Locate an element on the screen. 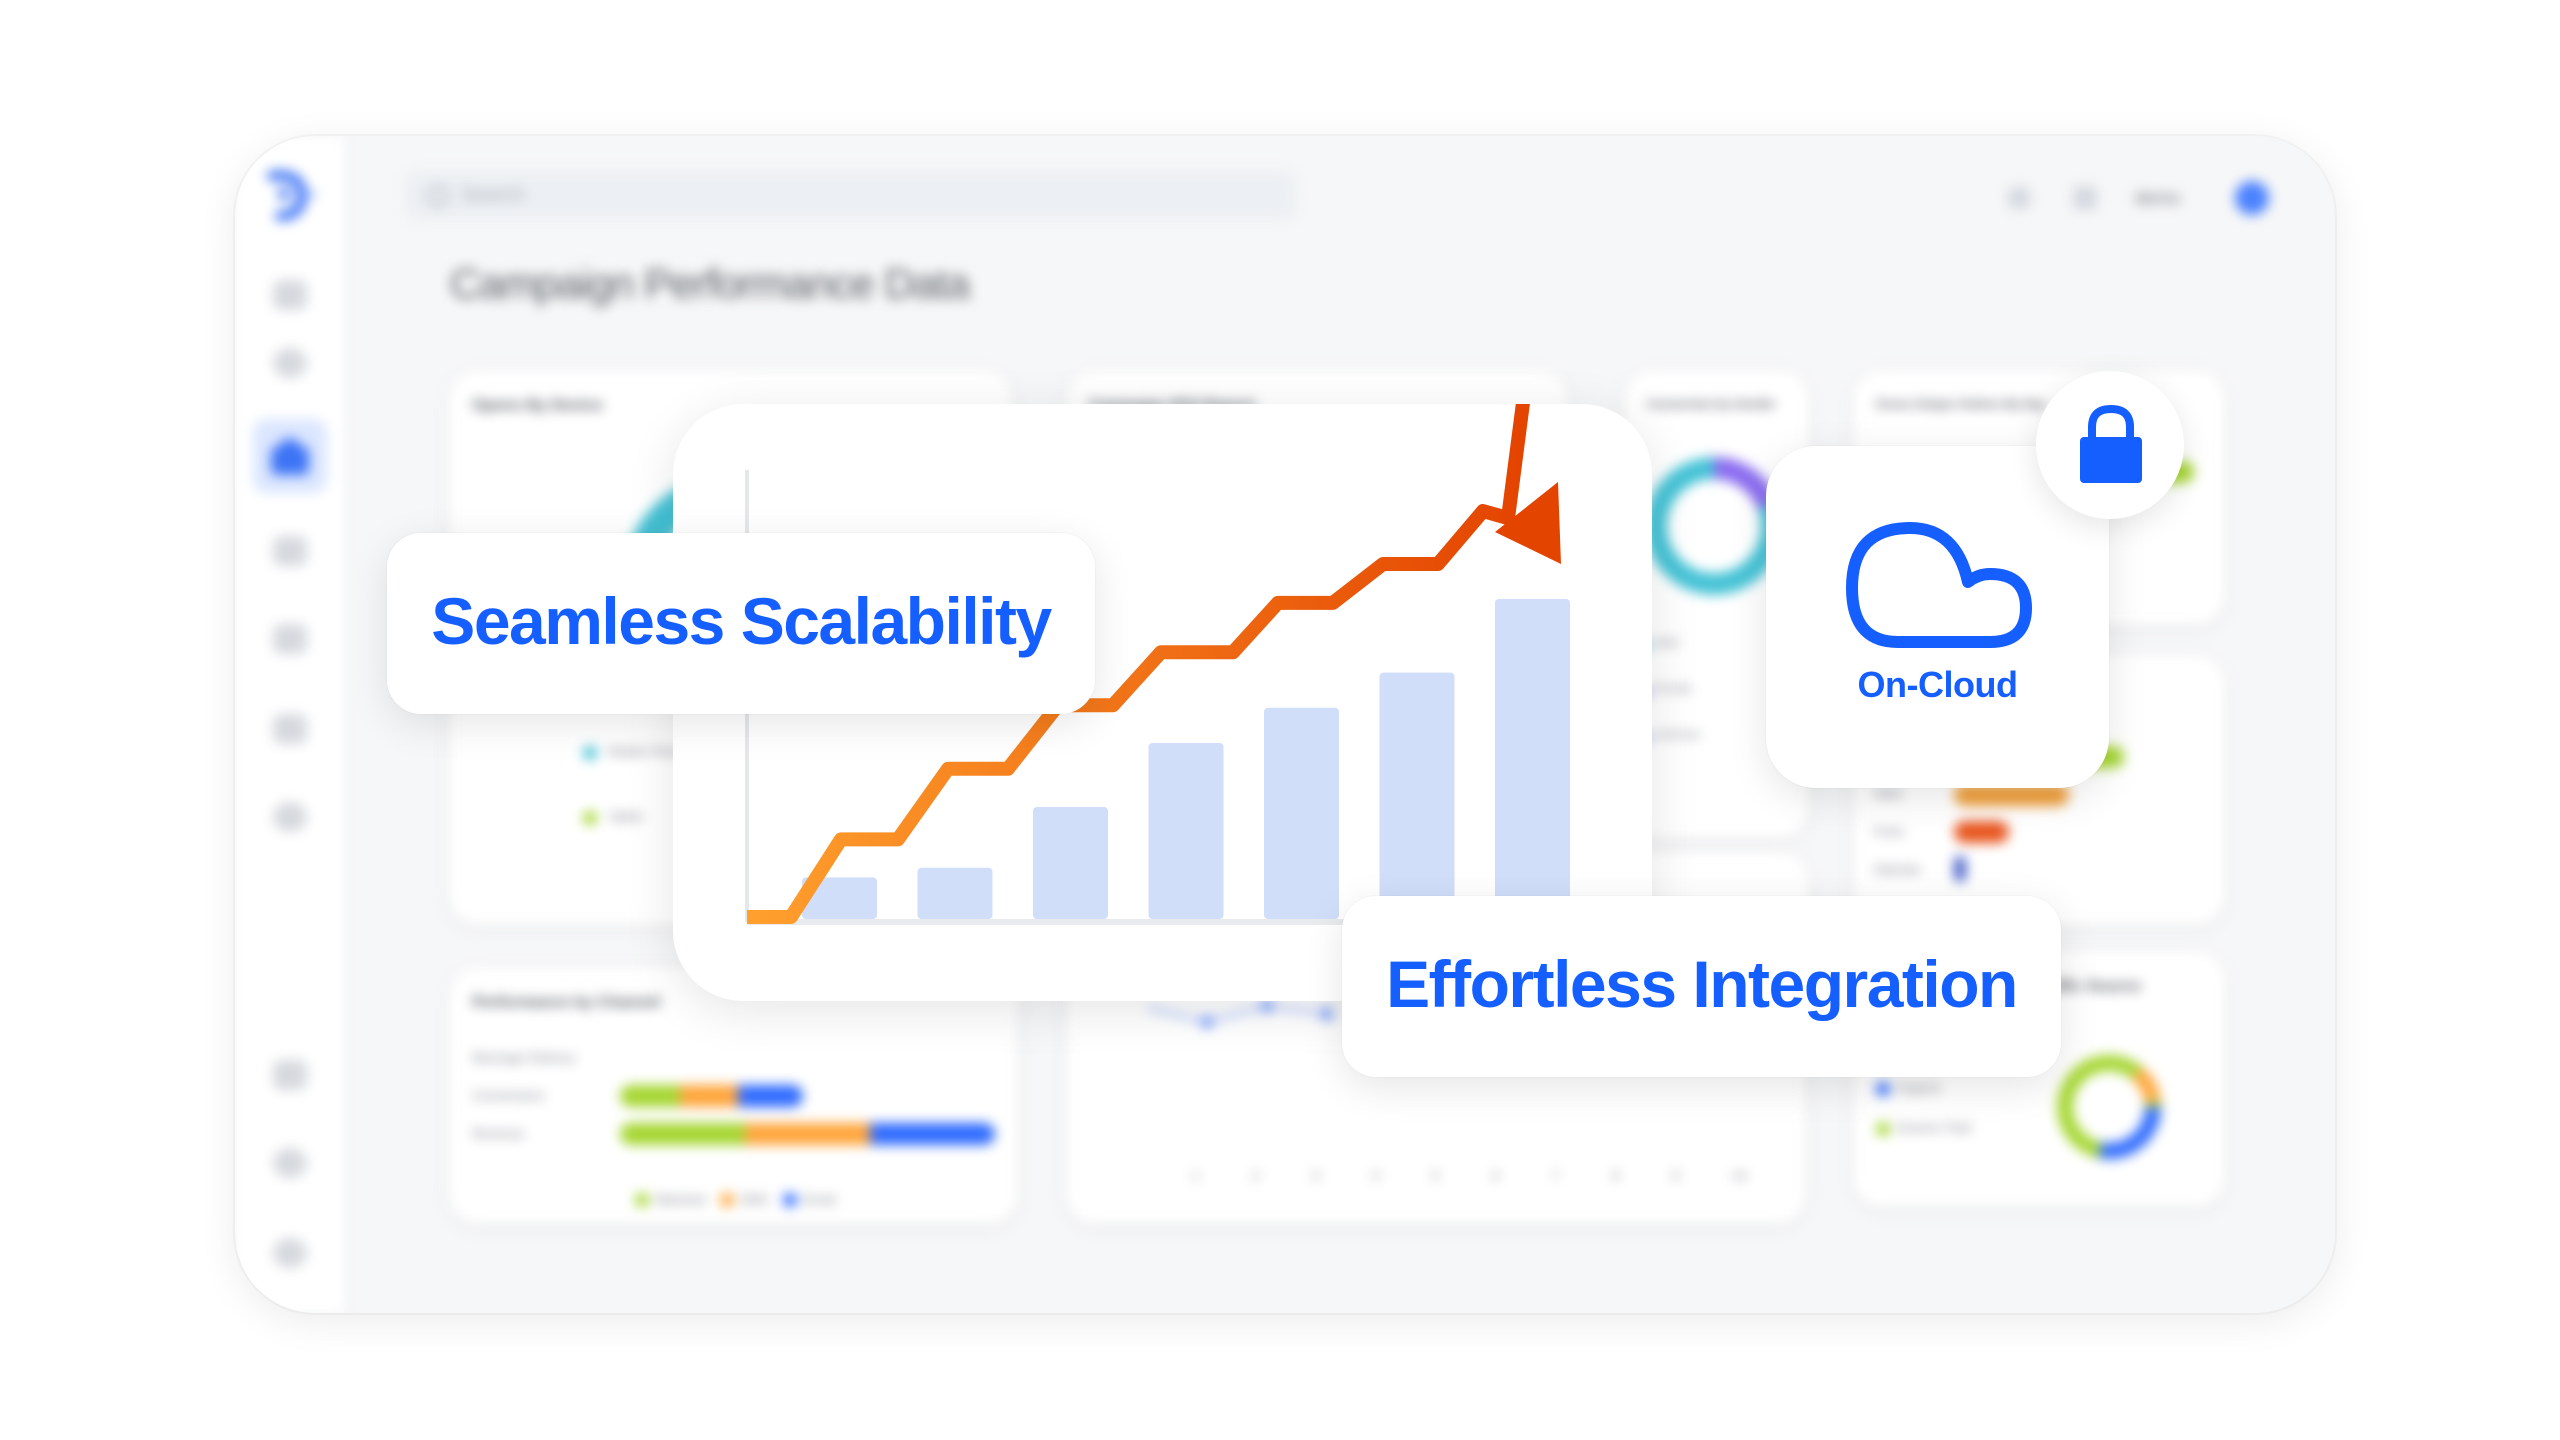 The image size is (2560, 1440). sidebar is located at coordinates (290, 724).